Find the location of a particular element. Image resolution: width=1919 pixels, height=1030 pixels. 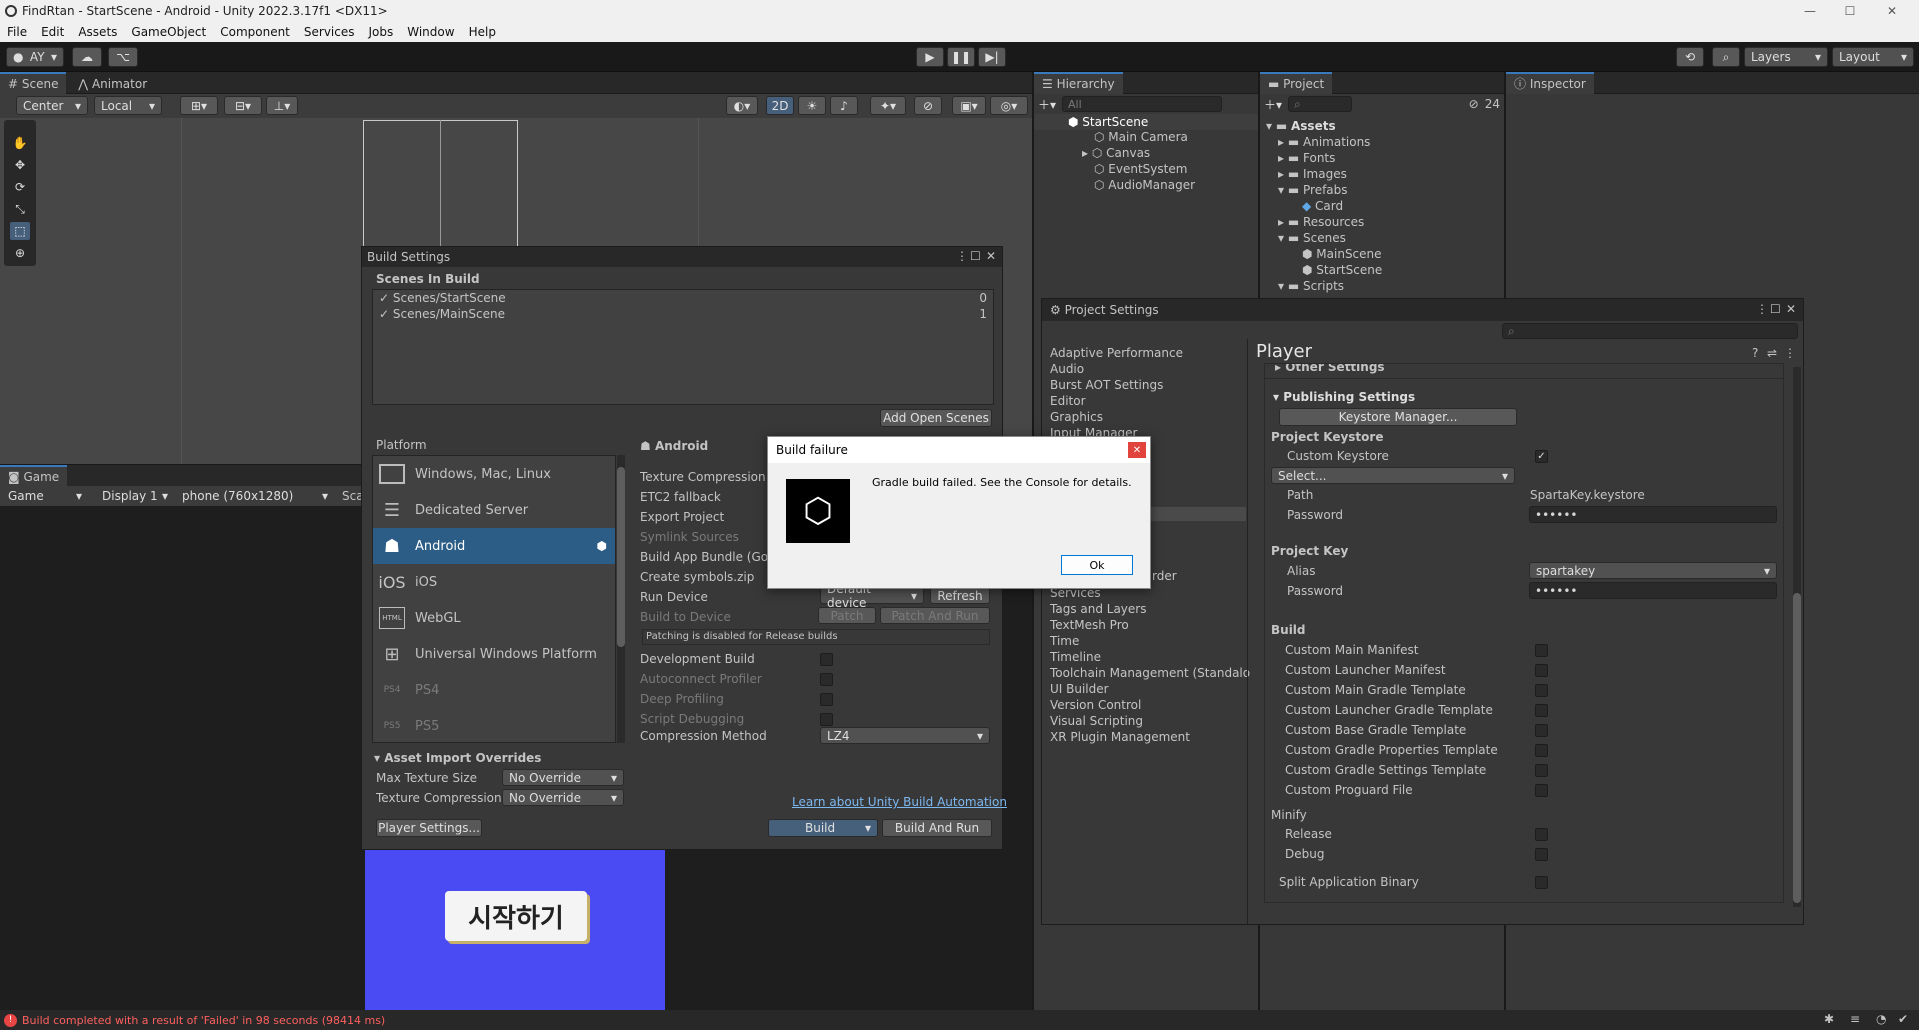

list-item: Editor is located at coordinates (1150, 401).